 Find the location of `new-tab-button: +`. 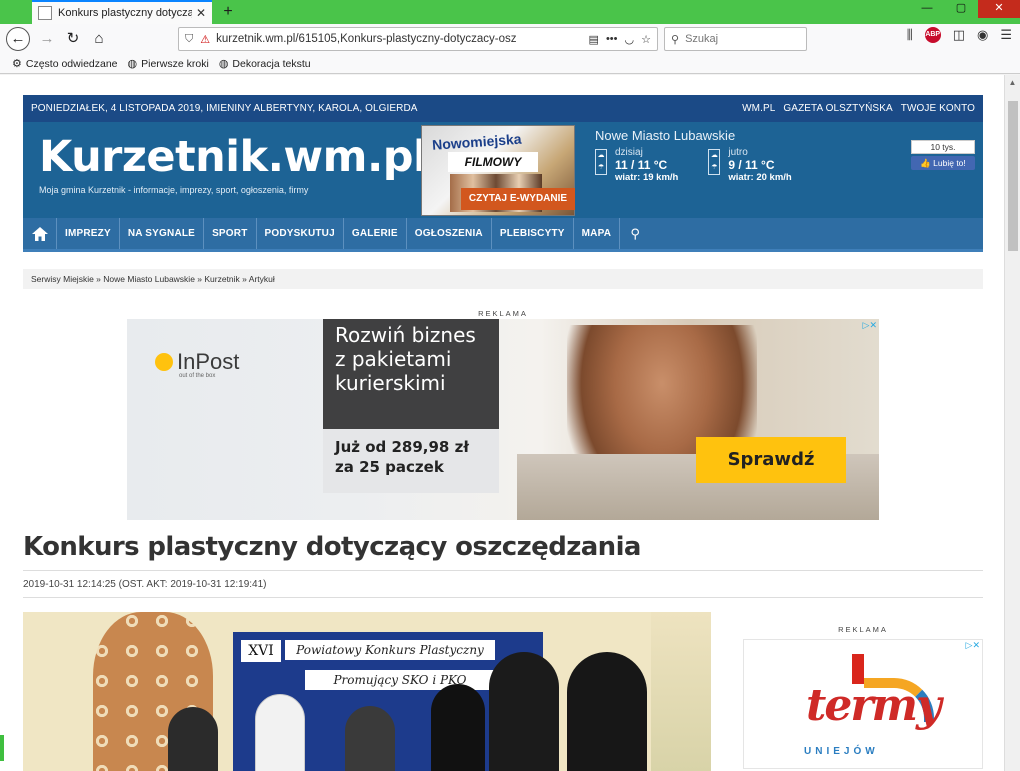

new-tab-button: + is located at coordinates (228, 12).